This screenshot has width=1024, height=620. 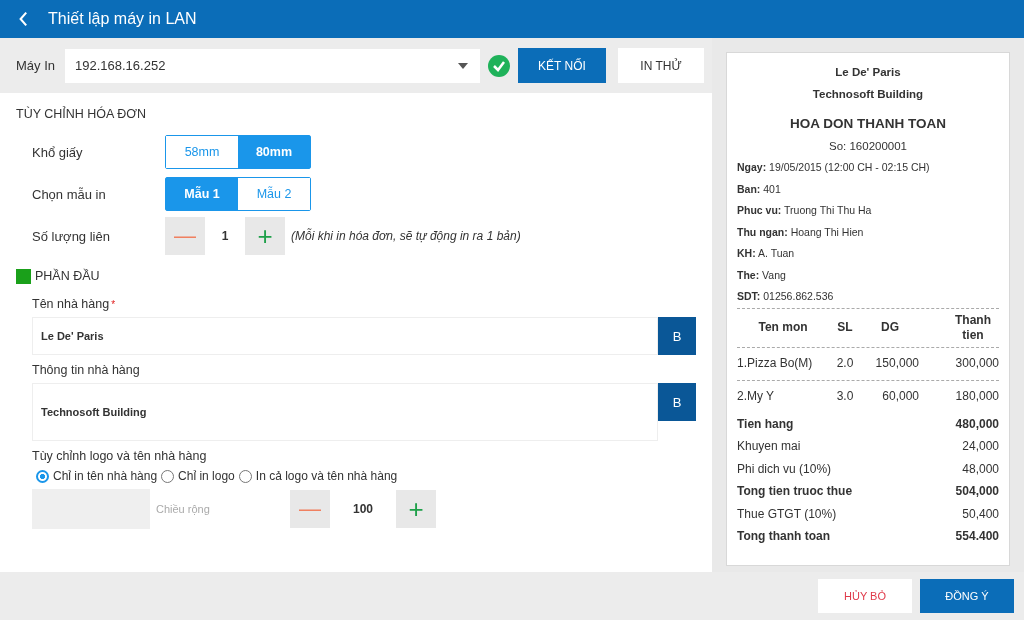 I want to click on paper-size-option: 80mm, so click(x=274, y=152).